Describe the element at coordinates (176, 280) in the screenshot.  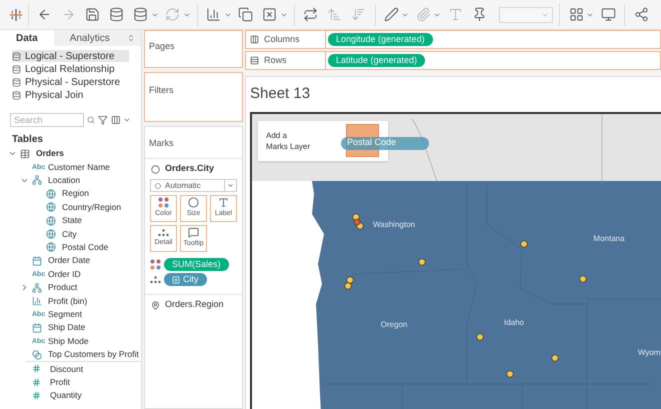
I see `expand-box-icon` at that location.